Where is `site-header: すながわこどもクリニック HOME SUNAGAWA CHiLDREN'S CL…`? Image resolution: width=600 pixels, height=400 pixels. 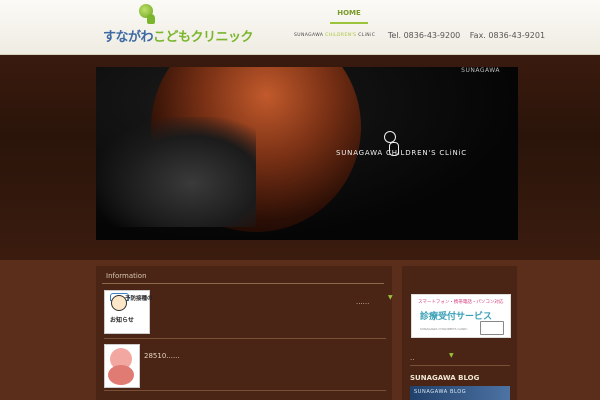 site-header: すながわこどもクリニック HOME SUNAGAWA CHiLDREN'S CL… is located at coordinates (300, 27).